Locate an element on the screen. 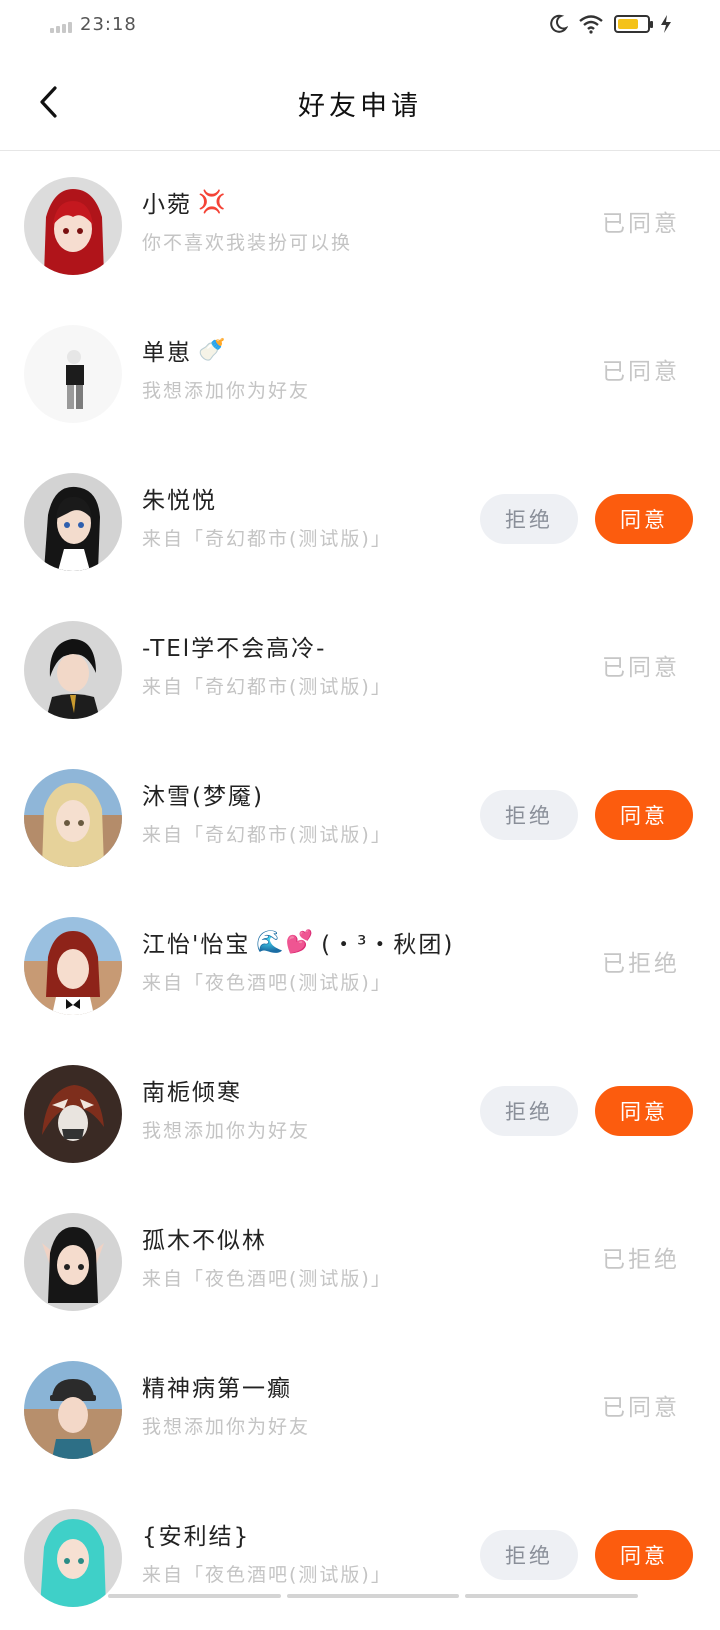  request-name: 朱悦悦 is located at coordinates (179, 501).